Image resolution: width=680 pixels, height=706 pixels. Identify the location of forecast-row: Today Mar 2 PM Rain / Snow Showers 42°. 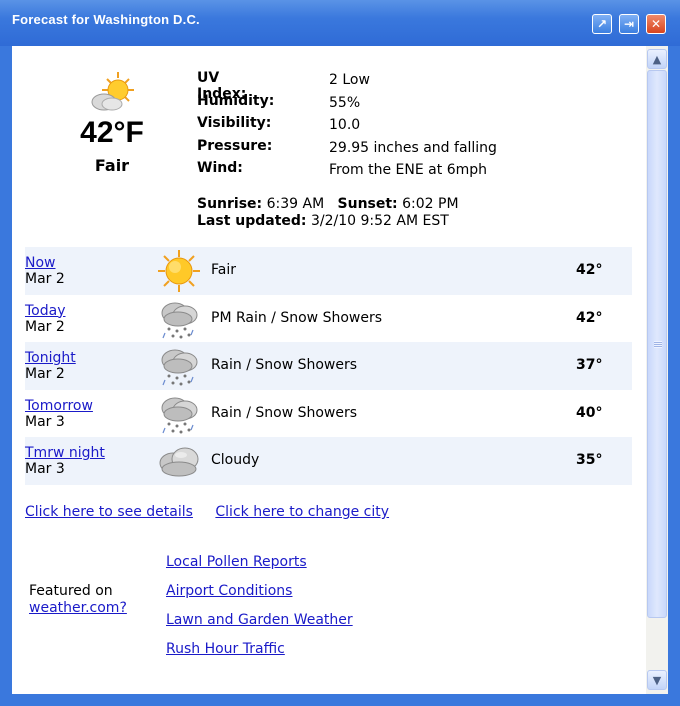
(328, 319).